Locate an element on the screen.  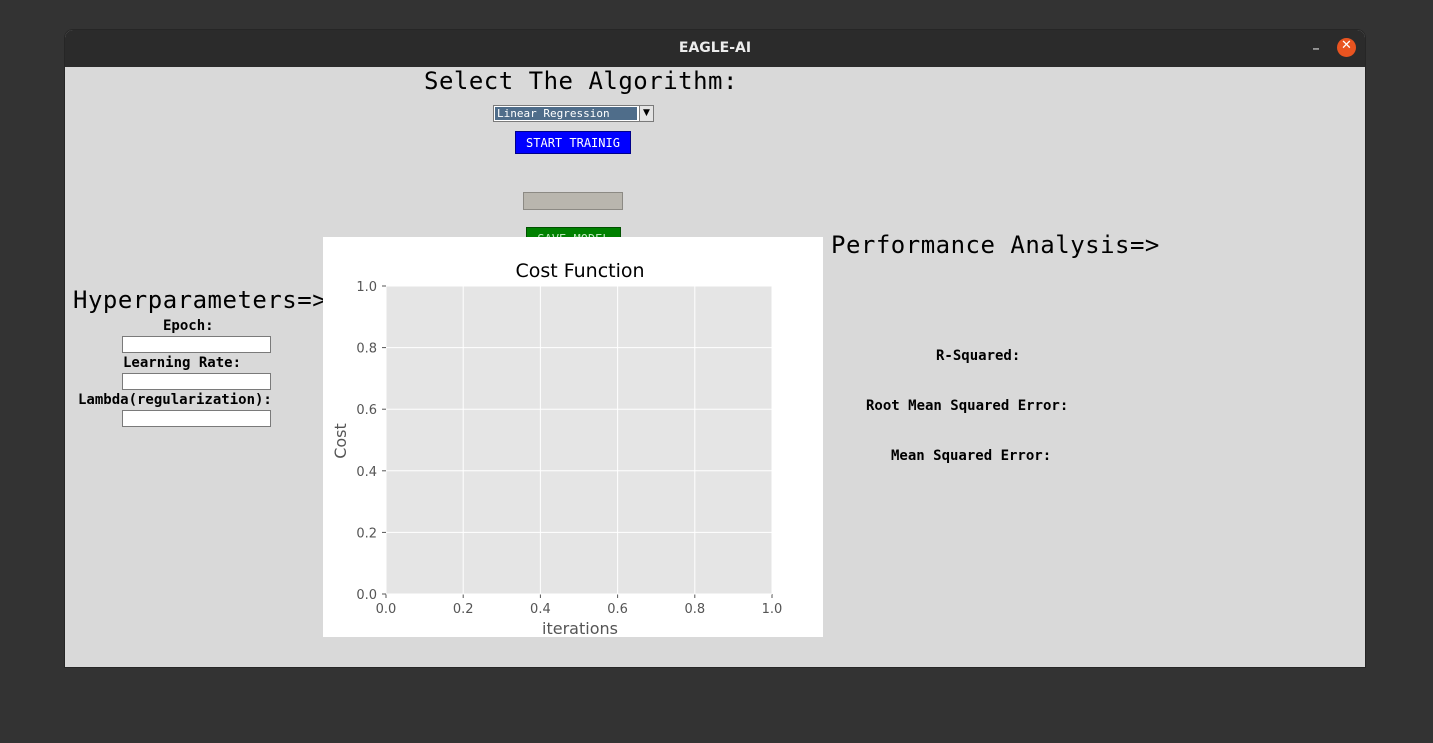
y-tick-label: 0.6 is located at coordinates (366, 410).